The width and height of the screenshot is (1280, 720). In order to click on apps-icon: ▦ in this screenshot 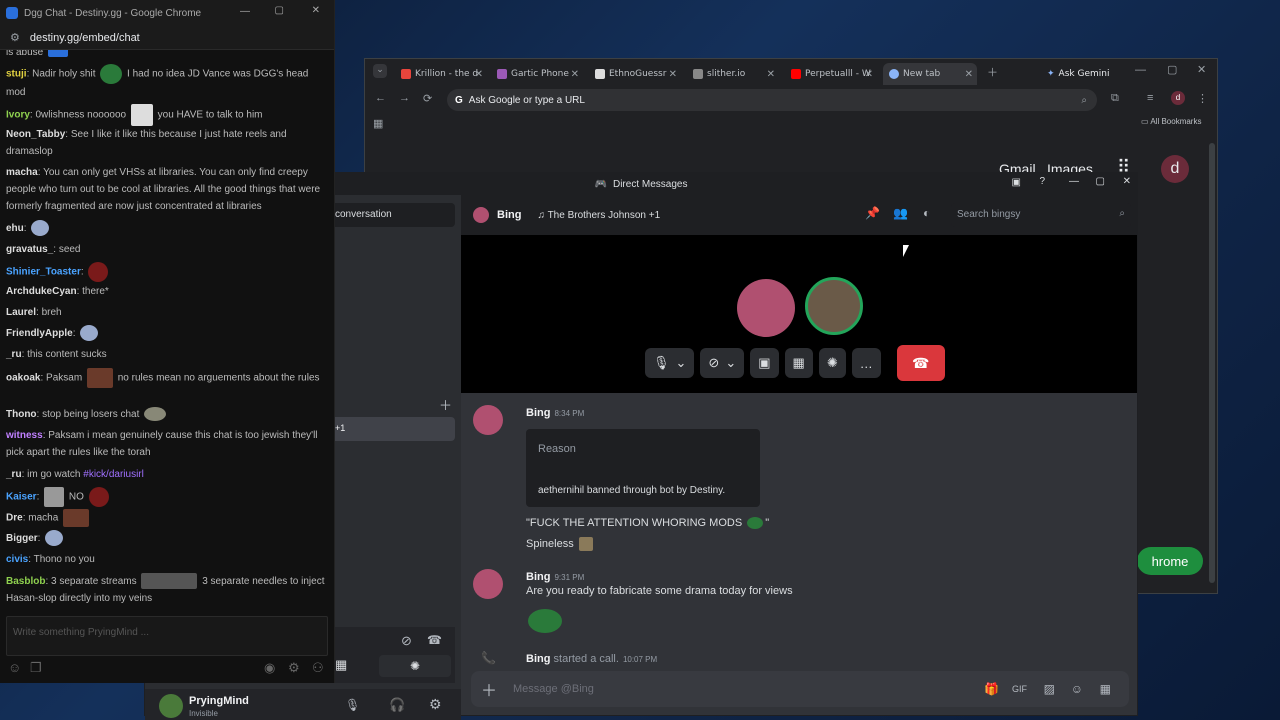, I will do `click(1105, 689)`.